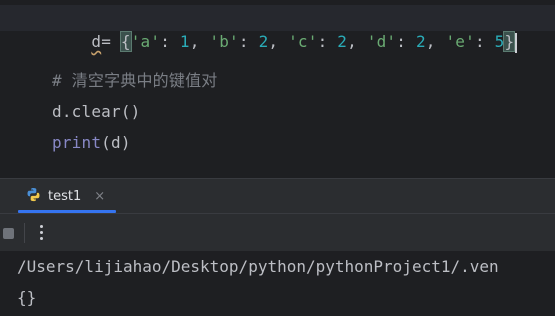  Describe the element at coordinates (277, 196) in the screenshot. I see `run-tool-window-header: test1 ×` at that location.